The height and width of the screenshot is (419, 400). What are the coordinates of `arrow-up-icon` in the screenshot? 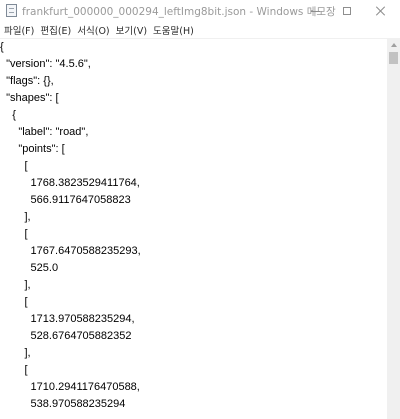 It's located at (393, 45).